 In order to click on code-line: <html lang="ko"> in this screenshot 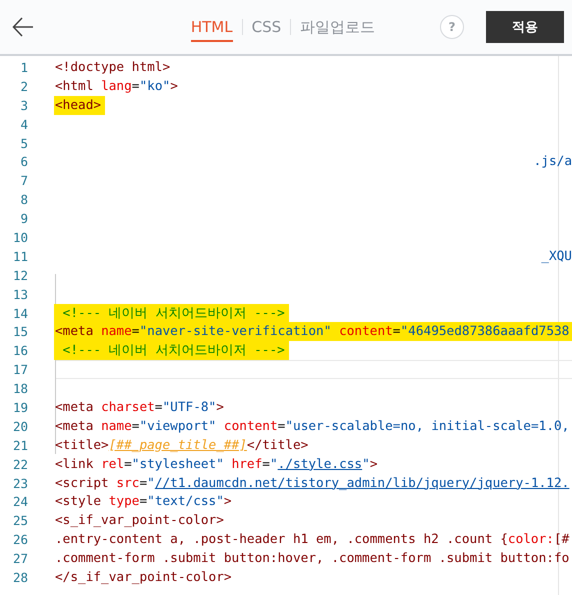, I will do `click(116, 87)`.